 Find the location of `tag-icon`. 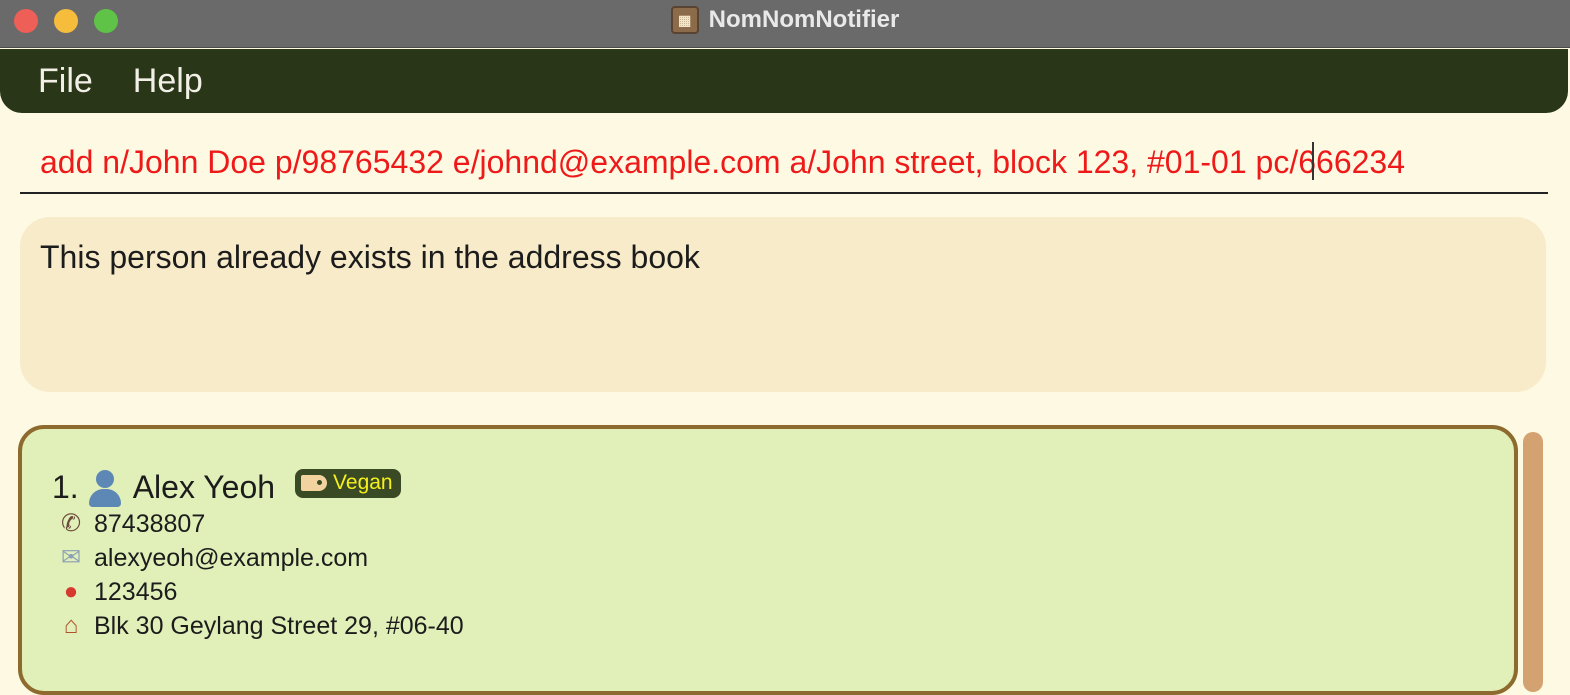

tag-icon is located at coordinates (314, 482).